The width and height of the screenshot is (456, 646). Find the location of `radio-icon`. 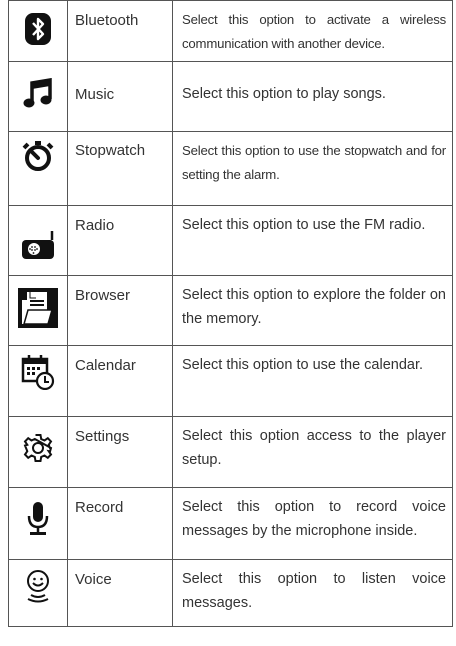

radio-icon is located at coordinates (38, 245).